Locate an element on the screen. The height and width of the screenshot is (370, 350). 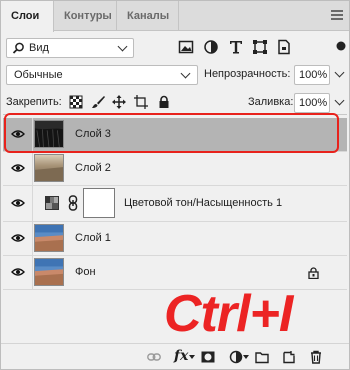
tab-layers: Слои is located at coordinates (27, 16).